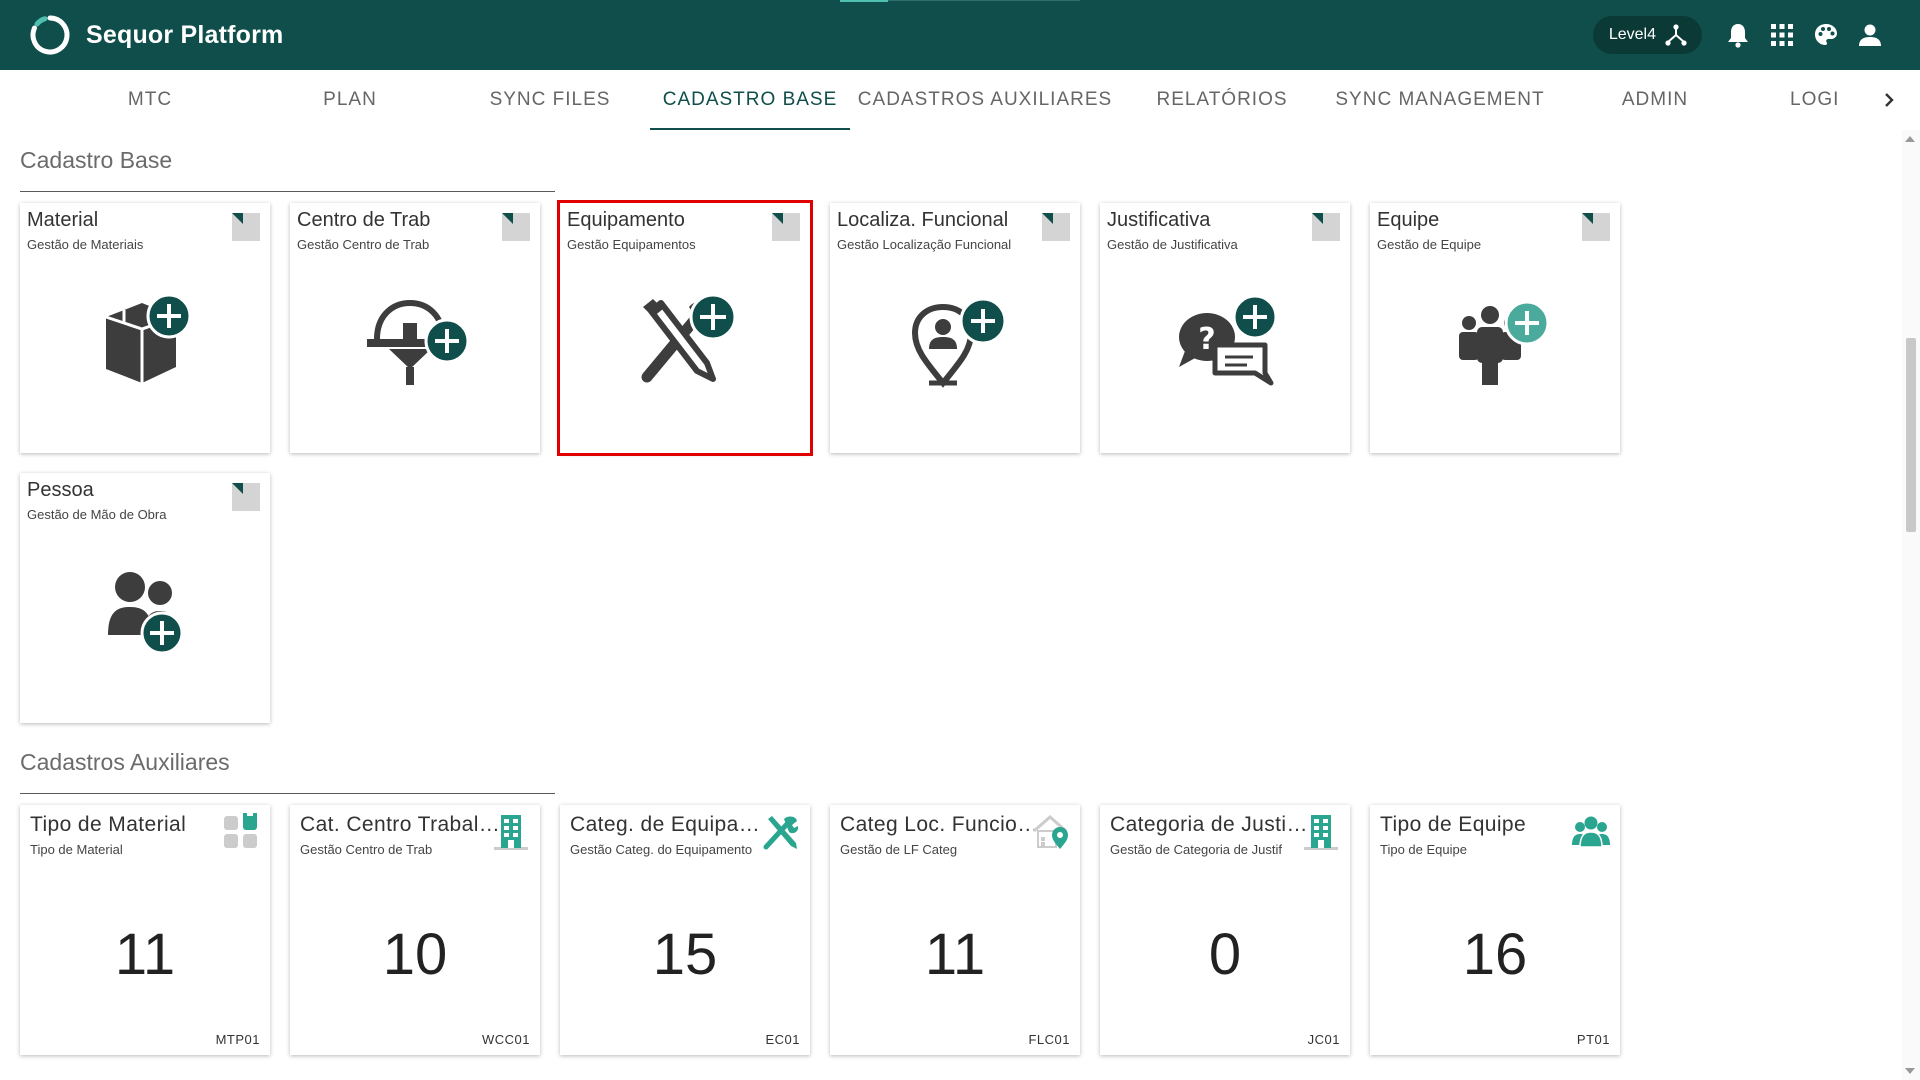  I want to click on tab-sync-management: SYNC MANAGEMENT, so click(1440, 100).